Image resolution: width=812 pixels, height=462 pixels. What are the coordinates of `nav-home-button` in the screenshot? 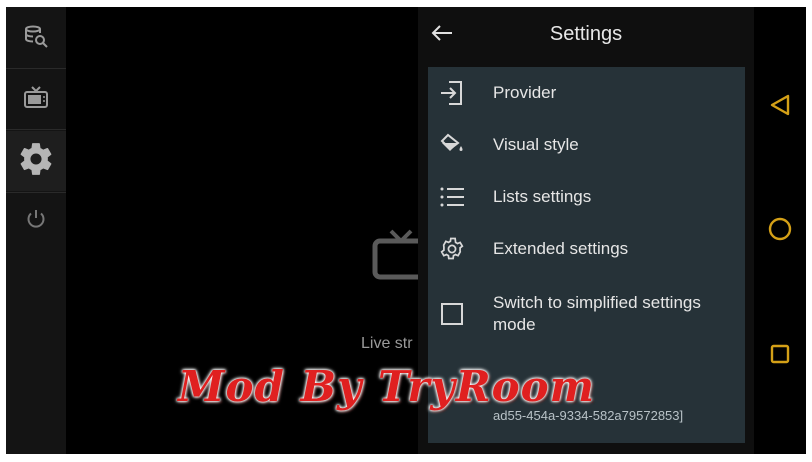 It's located at (780, 231).